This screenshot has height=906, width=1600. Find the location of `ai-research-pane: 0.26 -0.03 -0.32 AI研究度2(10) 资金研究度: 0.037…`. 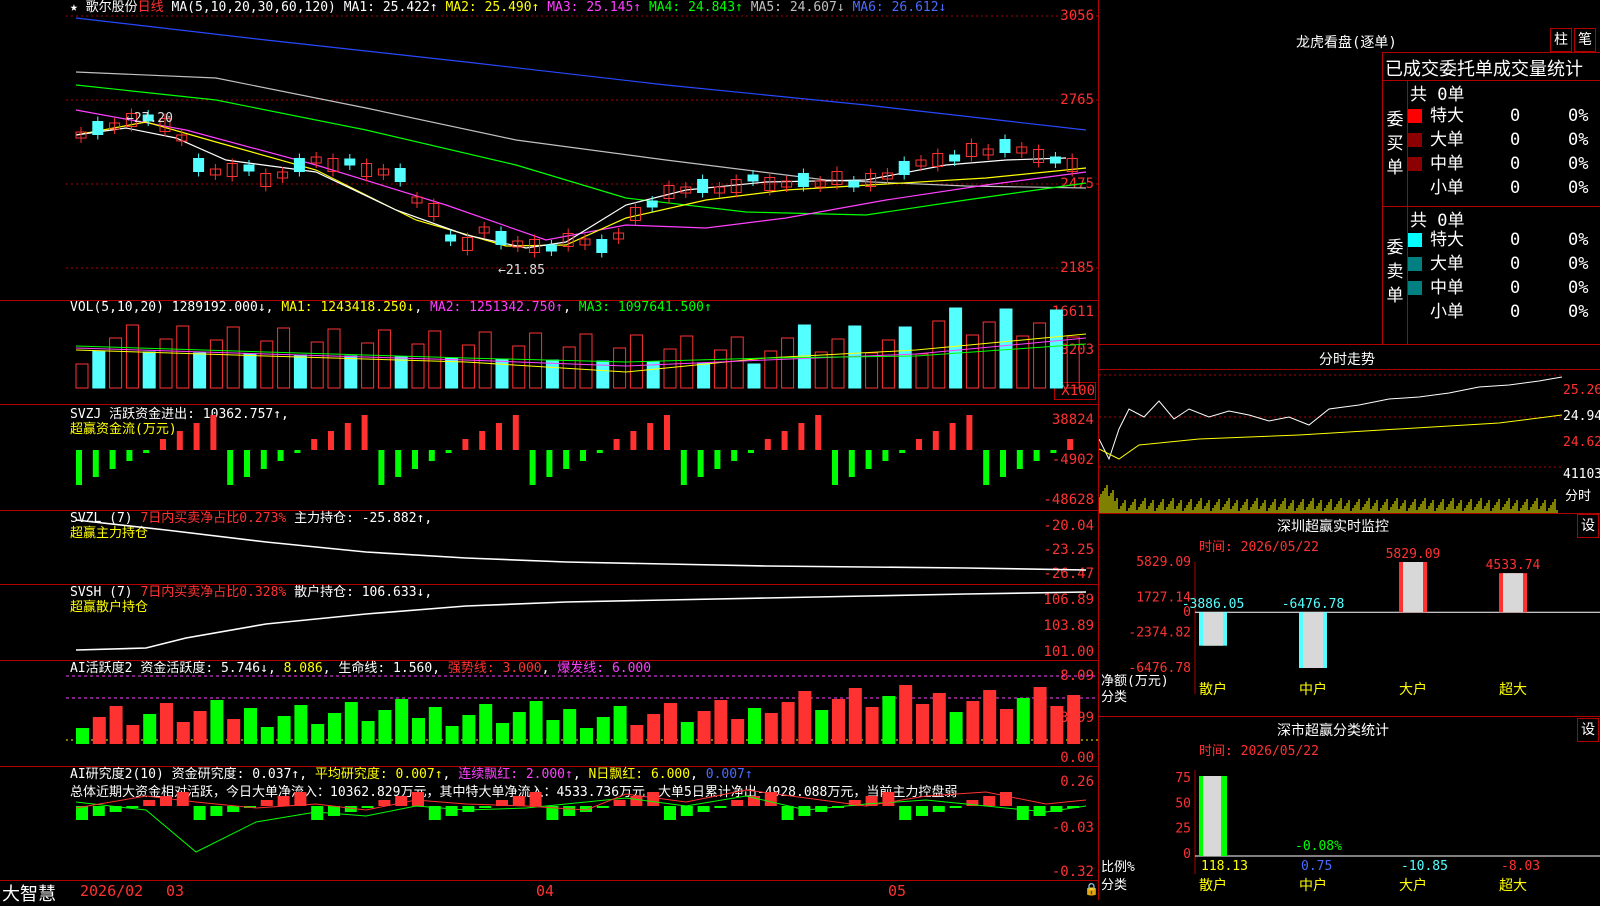

ai-research-pane: 0.26 -0.03 -0.32 AI研究度2(10) 资金研究度: 0.037… is located at coordinates (549, 823).